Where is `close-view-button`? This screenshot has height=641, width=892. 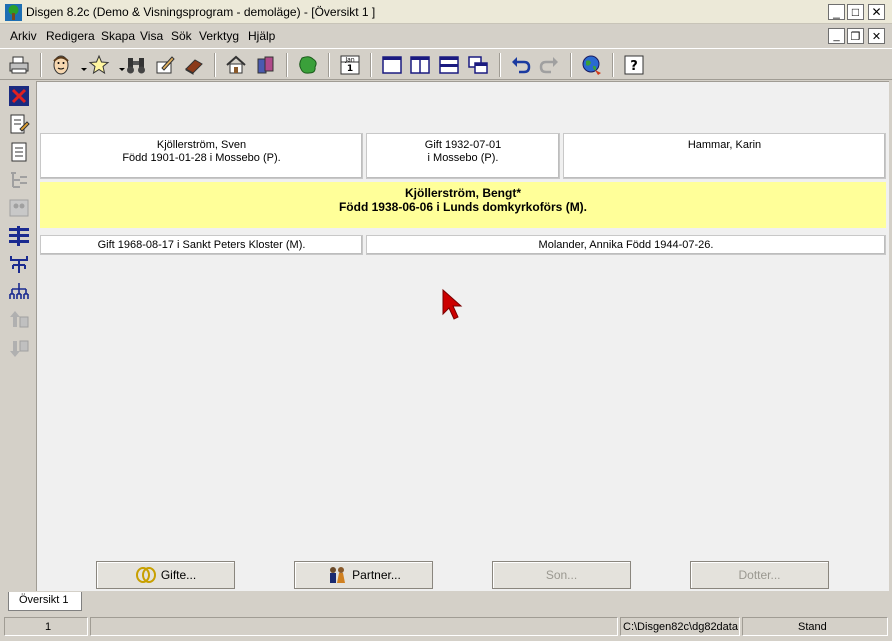 close-view-button is located at coordinates (19, 96).